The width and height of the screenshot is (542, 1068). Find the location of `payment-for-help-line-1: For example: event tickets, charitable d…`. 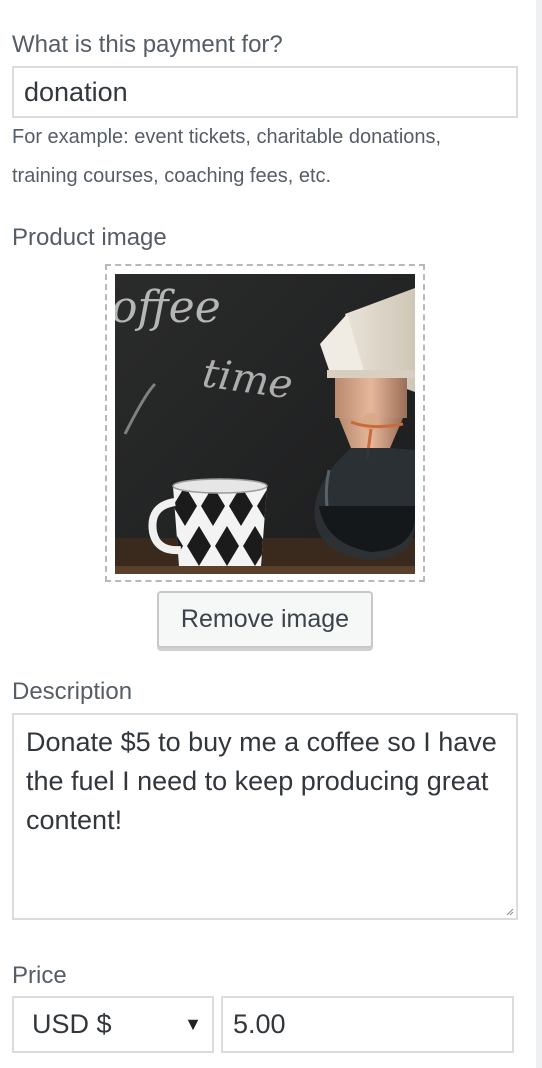

payment-for-help-line-1: For example: event tickets, charitable d… is located at coordinates (227, 137).